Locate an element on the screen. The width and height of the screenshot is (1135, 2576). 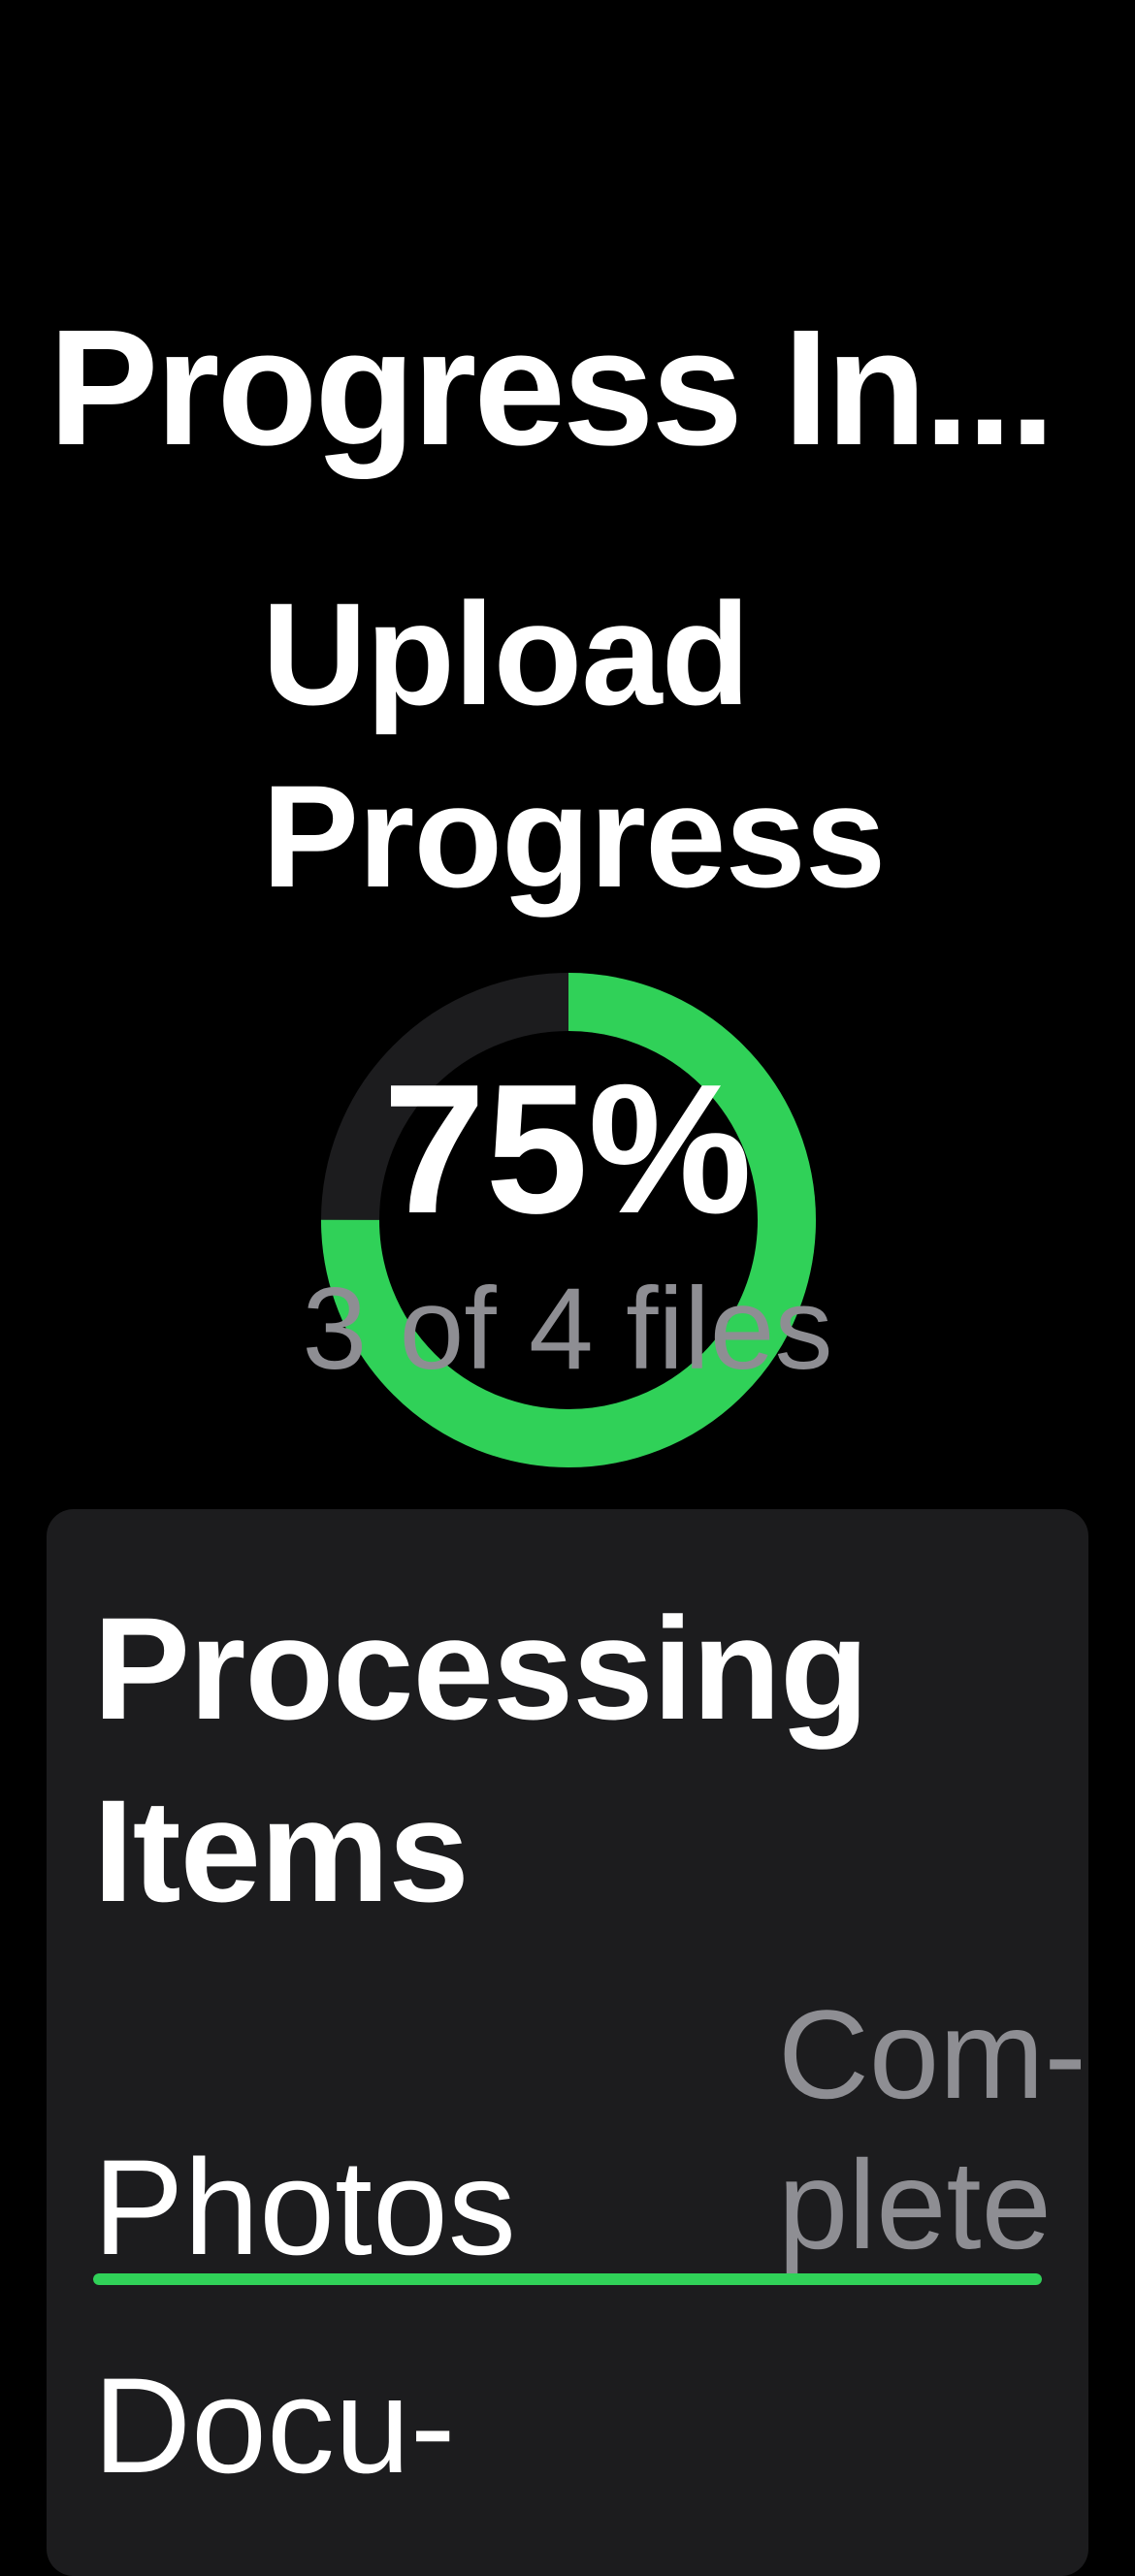
list-item-photos: Photos Com- plete is located at coordinates (589, 2131).